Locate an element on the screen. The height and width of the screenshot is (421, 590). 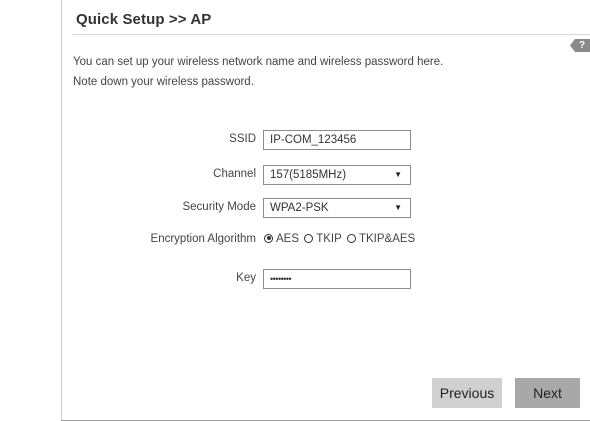
channel-value: 157(5185MHz) is located at coordinates (308, 175).